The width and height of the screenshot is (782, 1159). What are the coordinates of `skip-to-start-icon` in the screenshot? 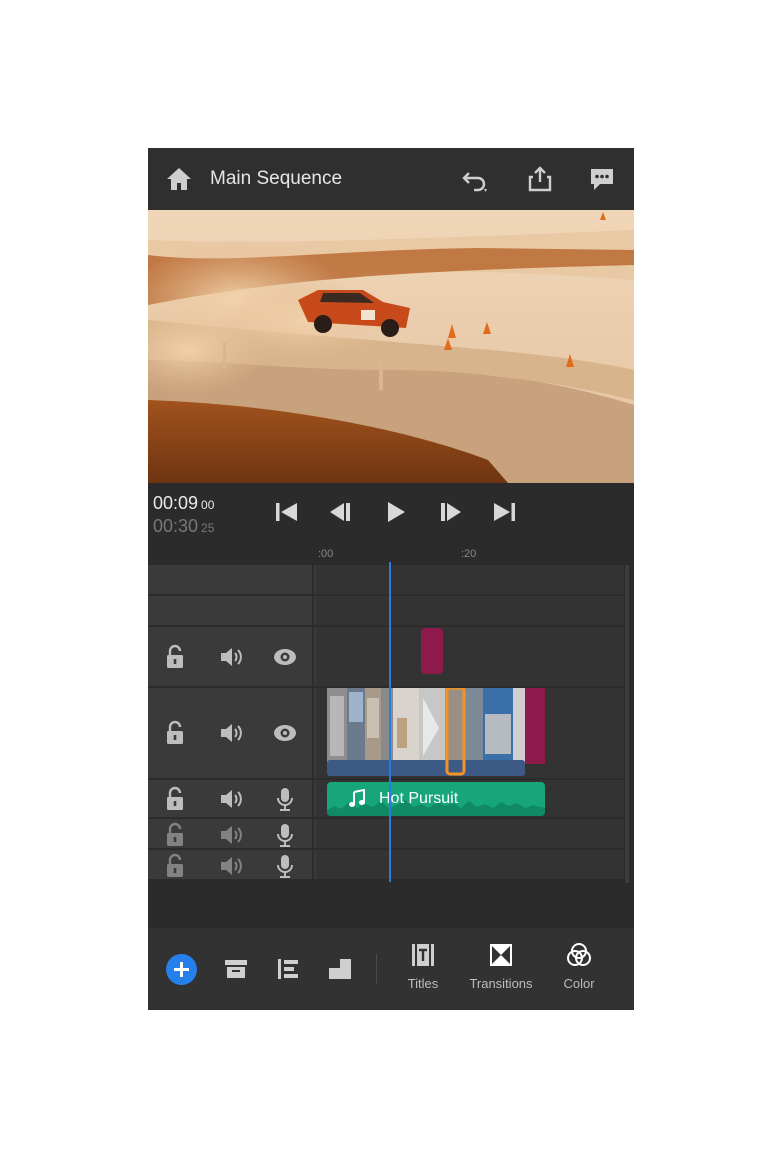 It's located at (287, 512).